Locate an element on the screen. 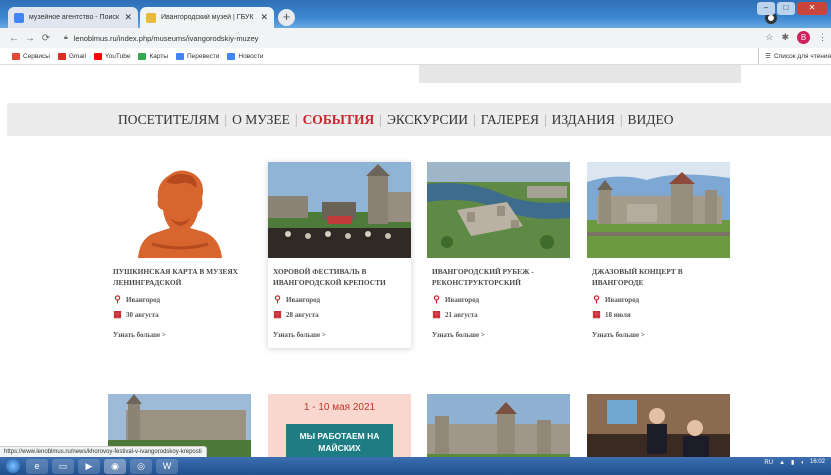 This screenshot has width=831, height=475. media-player-icon: ▶ is located at coordinates (89, 466).